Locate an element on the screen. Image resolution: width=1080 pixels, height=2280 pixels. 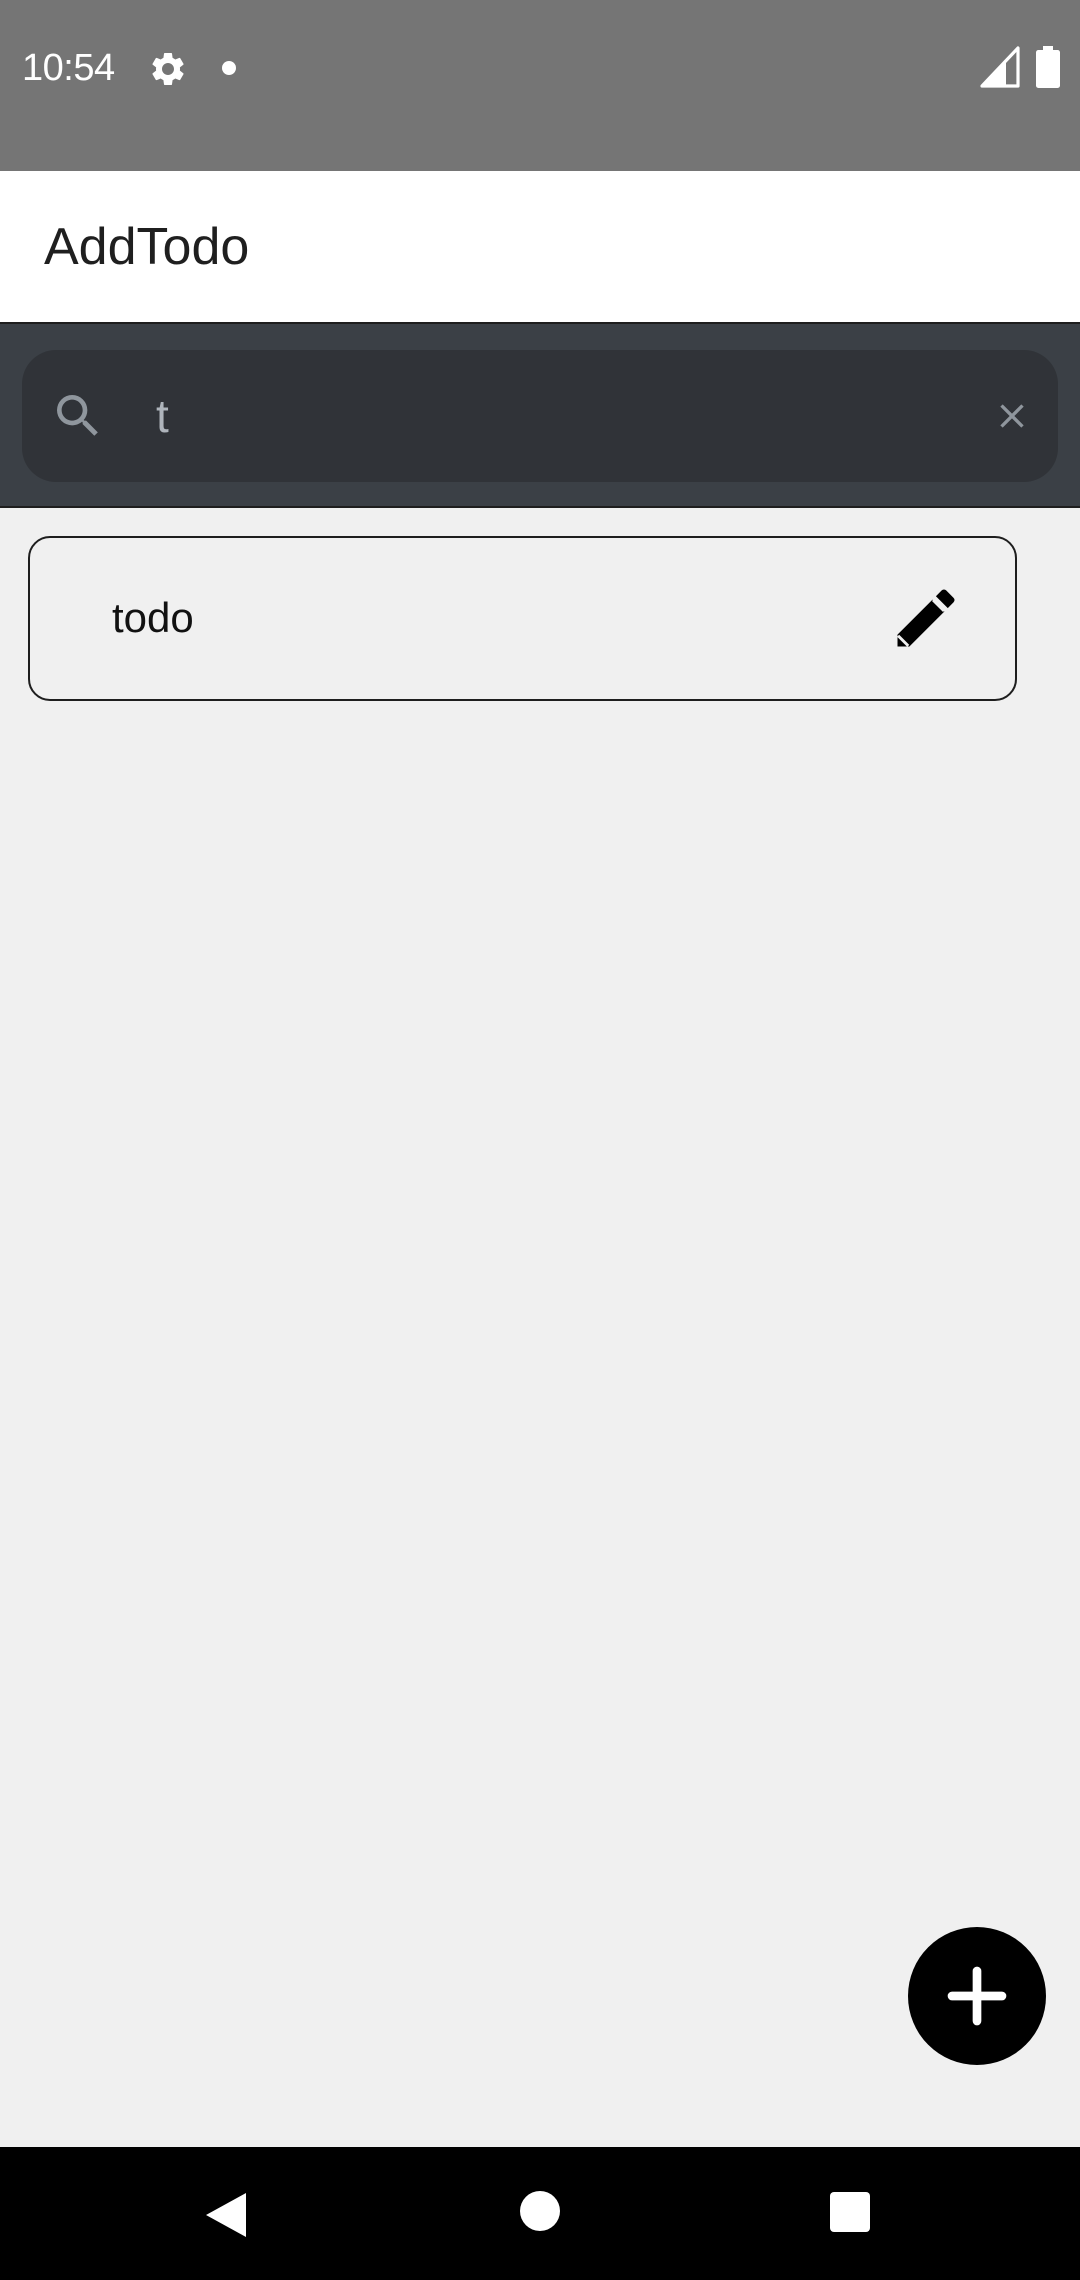
page-title: AddTodo is located at coordinates (147, 247).